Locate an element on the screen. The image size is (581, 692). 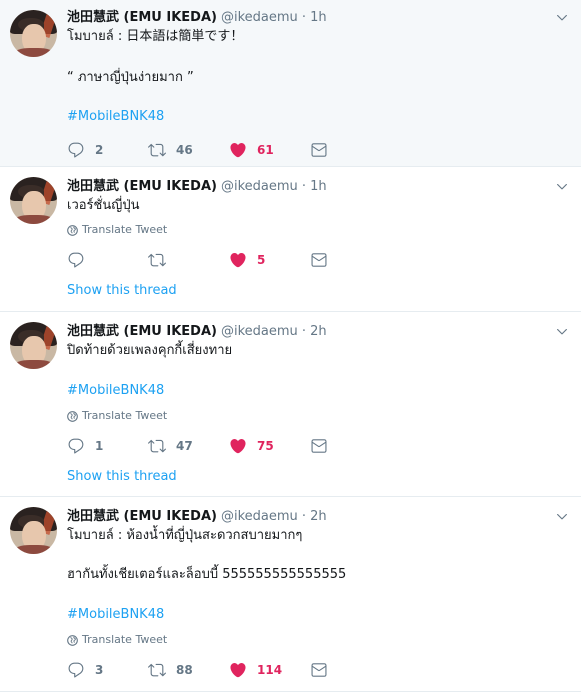
like-count: 75 is located at coordinates (265, 446).